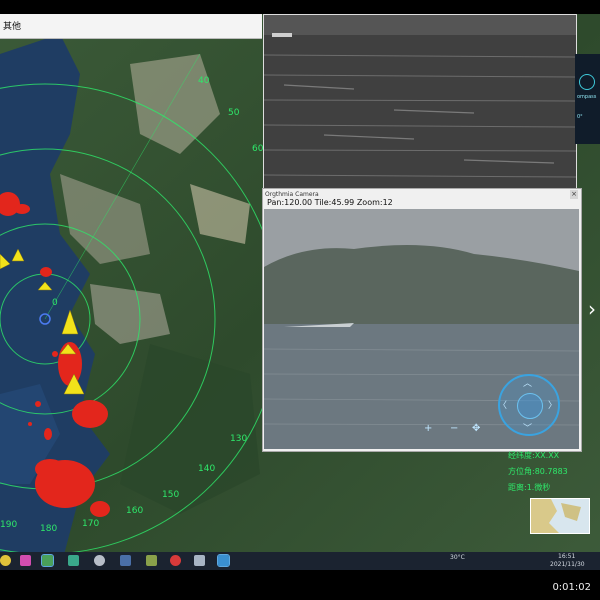 Image resolution: width=600 pixels, height=600 pixels. I want to click on clock-time: 16:51, so click(566, 556).